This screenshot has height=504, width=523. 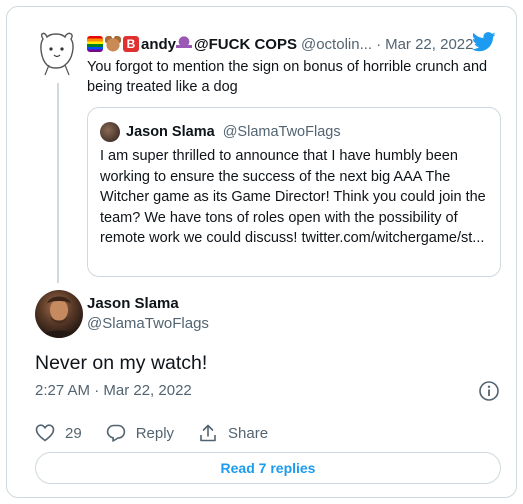 I want to click on main-avatar, so click(x=59, y=314).